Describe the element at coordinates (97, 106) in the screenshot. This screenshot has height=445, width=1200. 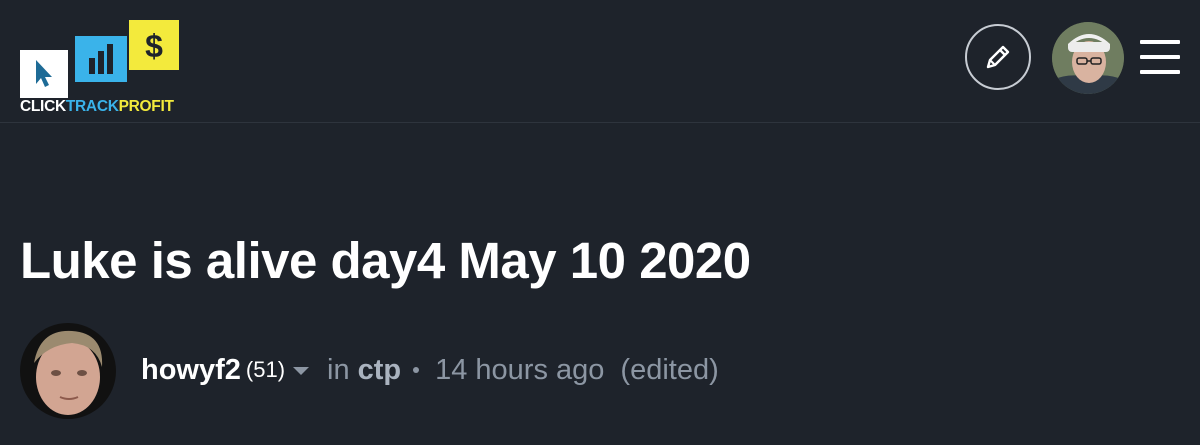
I see `logo-wordmark: CLICKTRACKPROFIT` at that location.